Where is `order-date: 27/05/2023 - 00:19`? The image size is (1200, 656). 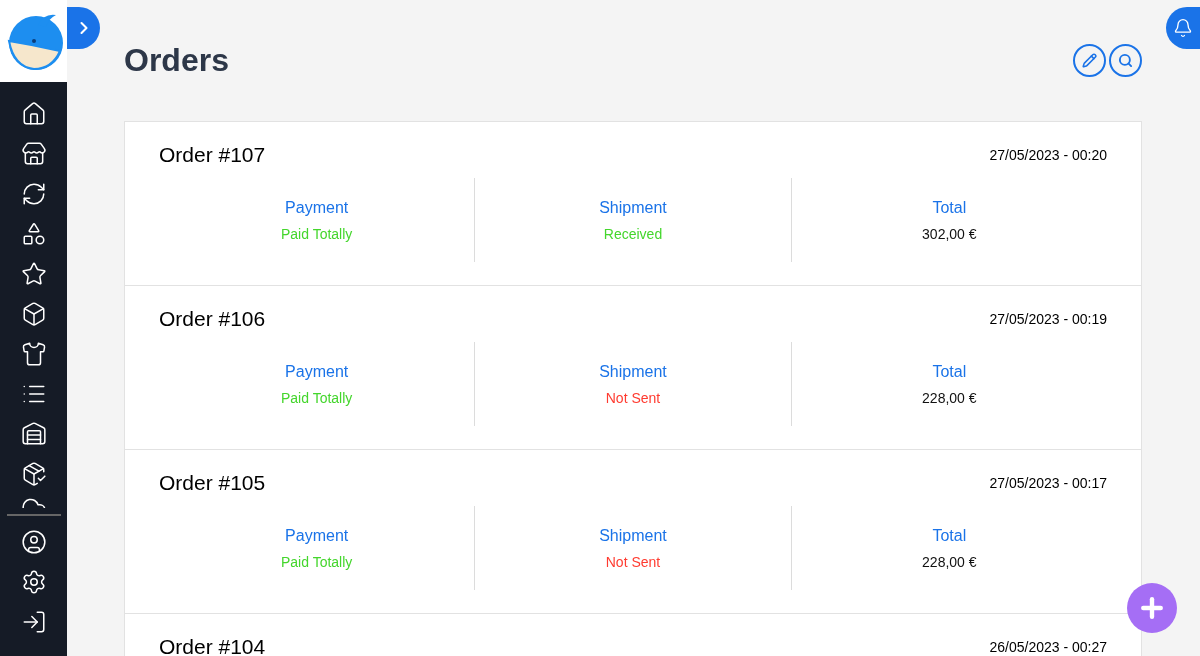 order-date: 27/05/2023 - 00:19 is located at coordinates (1048, 319).